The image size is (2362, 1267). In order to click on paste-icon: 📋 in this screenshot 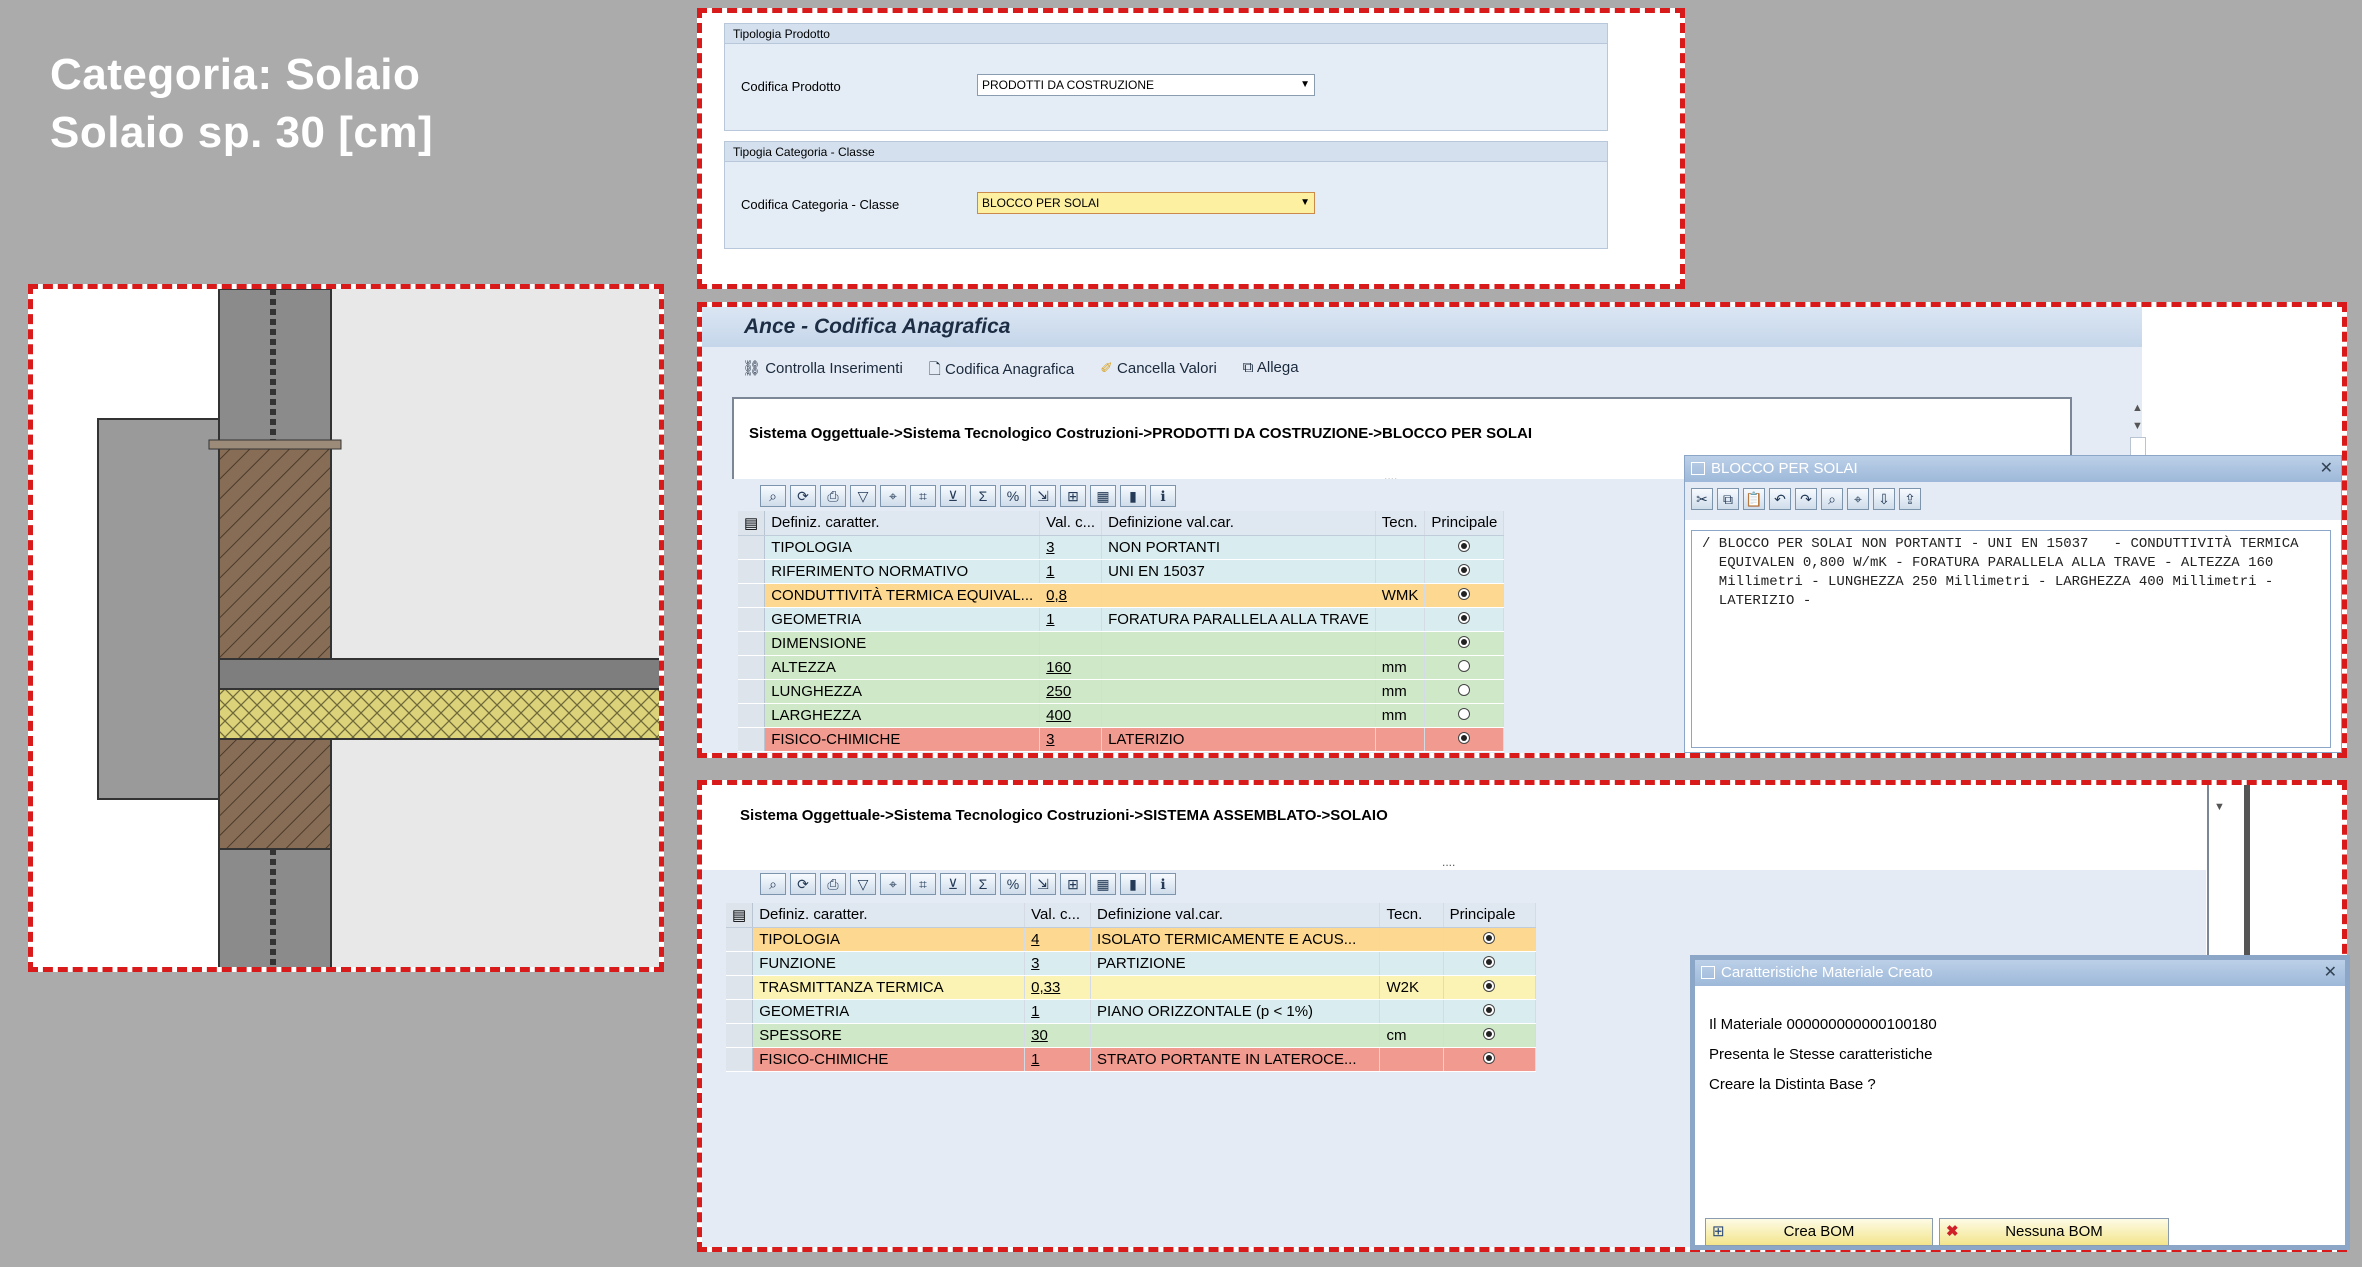, I will do `click(1754, 499)`.